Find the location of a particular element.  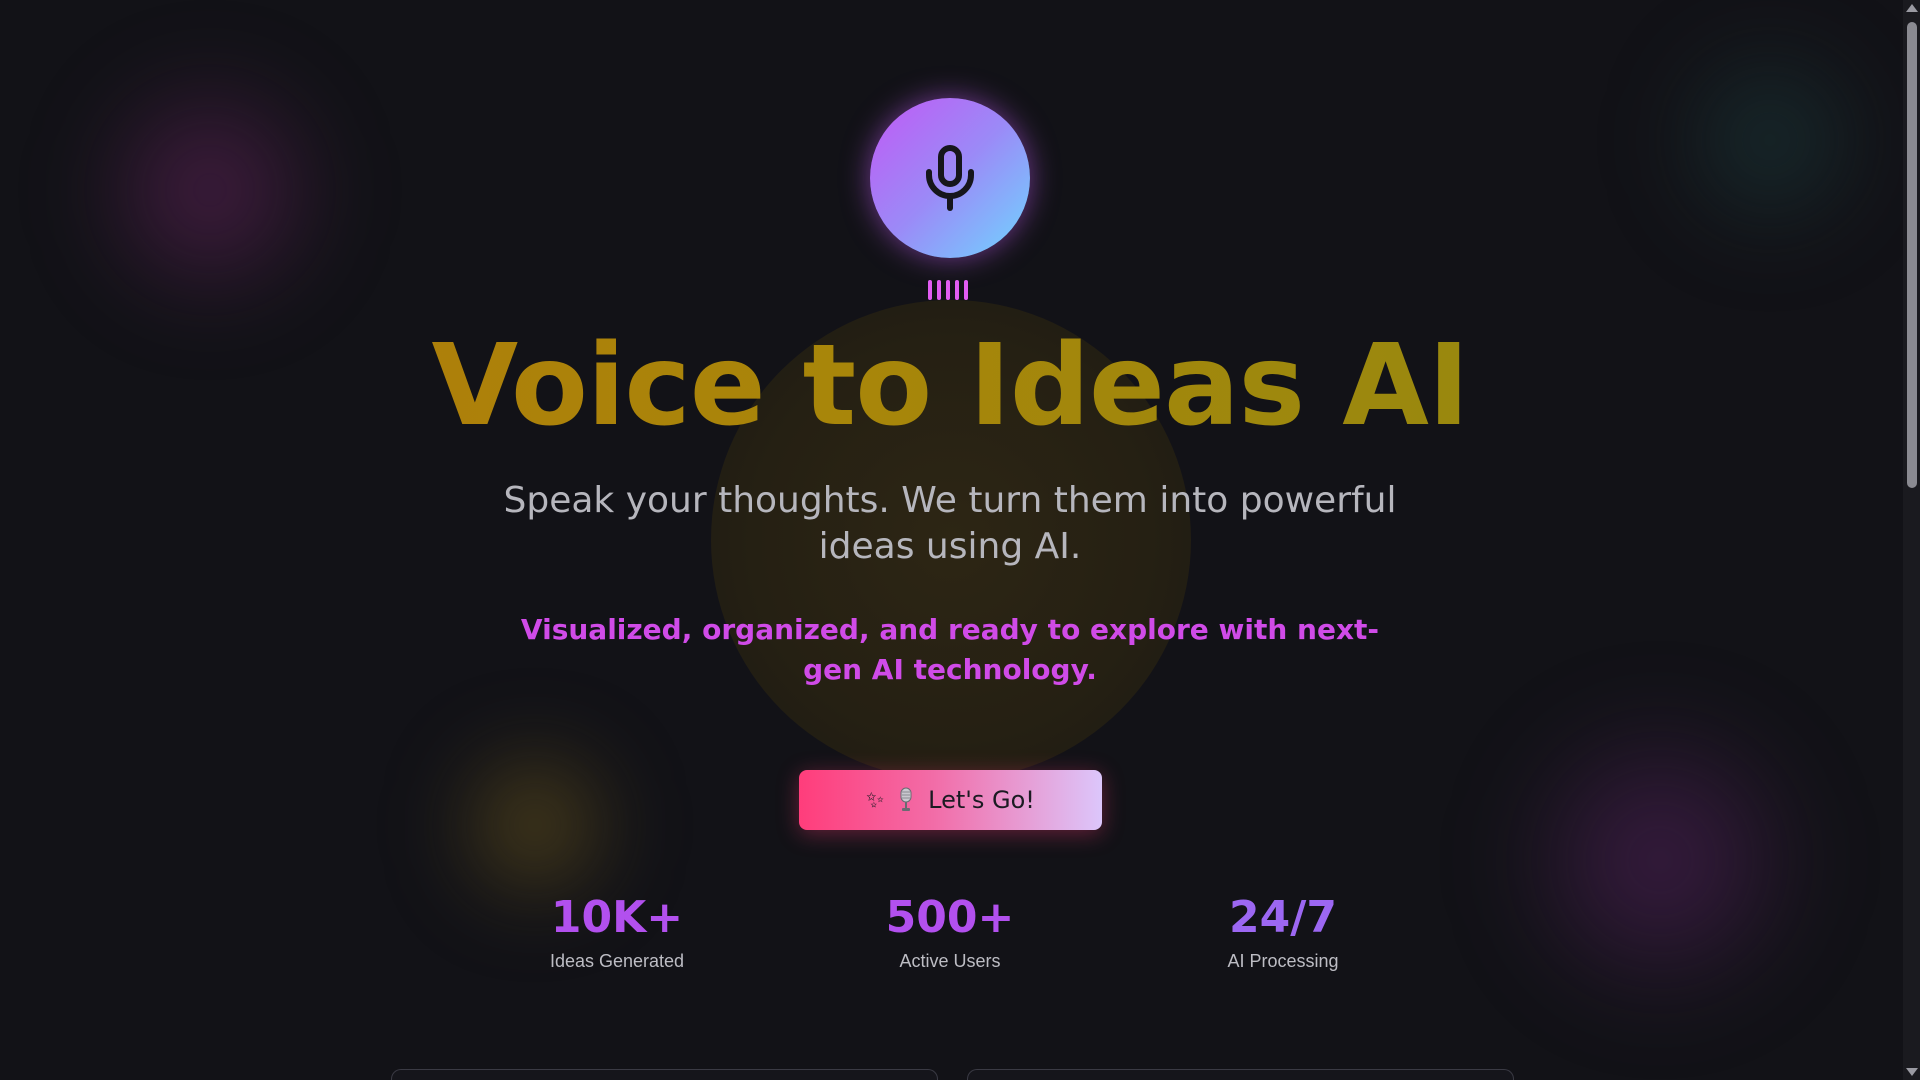

sparkle-icon: ✨︎ is located at coordinates (875, 800).